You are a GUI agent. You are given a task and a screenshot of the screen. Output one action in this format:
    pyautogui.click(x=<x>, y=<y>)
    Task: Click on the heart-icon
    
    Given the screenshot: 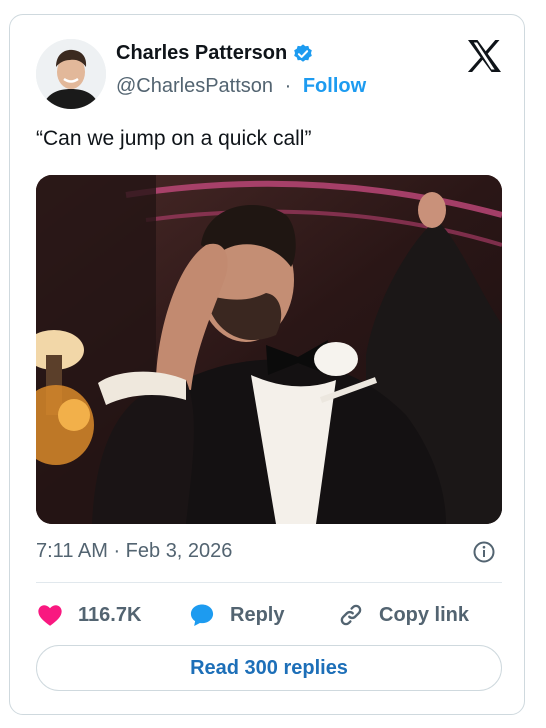 What is the action you would take?
    pyautogui.click(x=50, y=615)
    